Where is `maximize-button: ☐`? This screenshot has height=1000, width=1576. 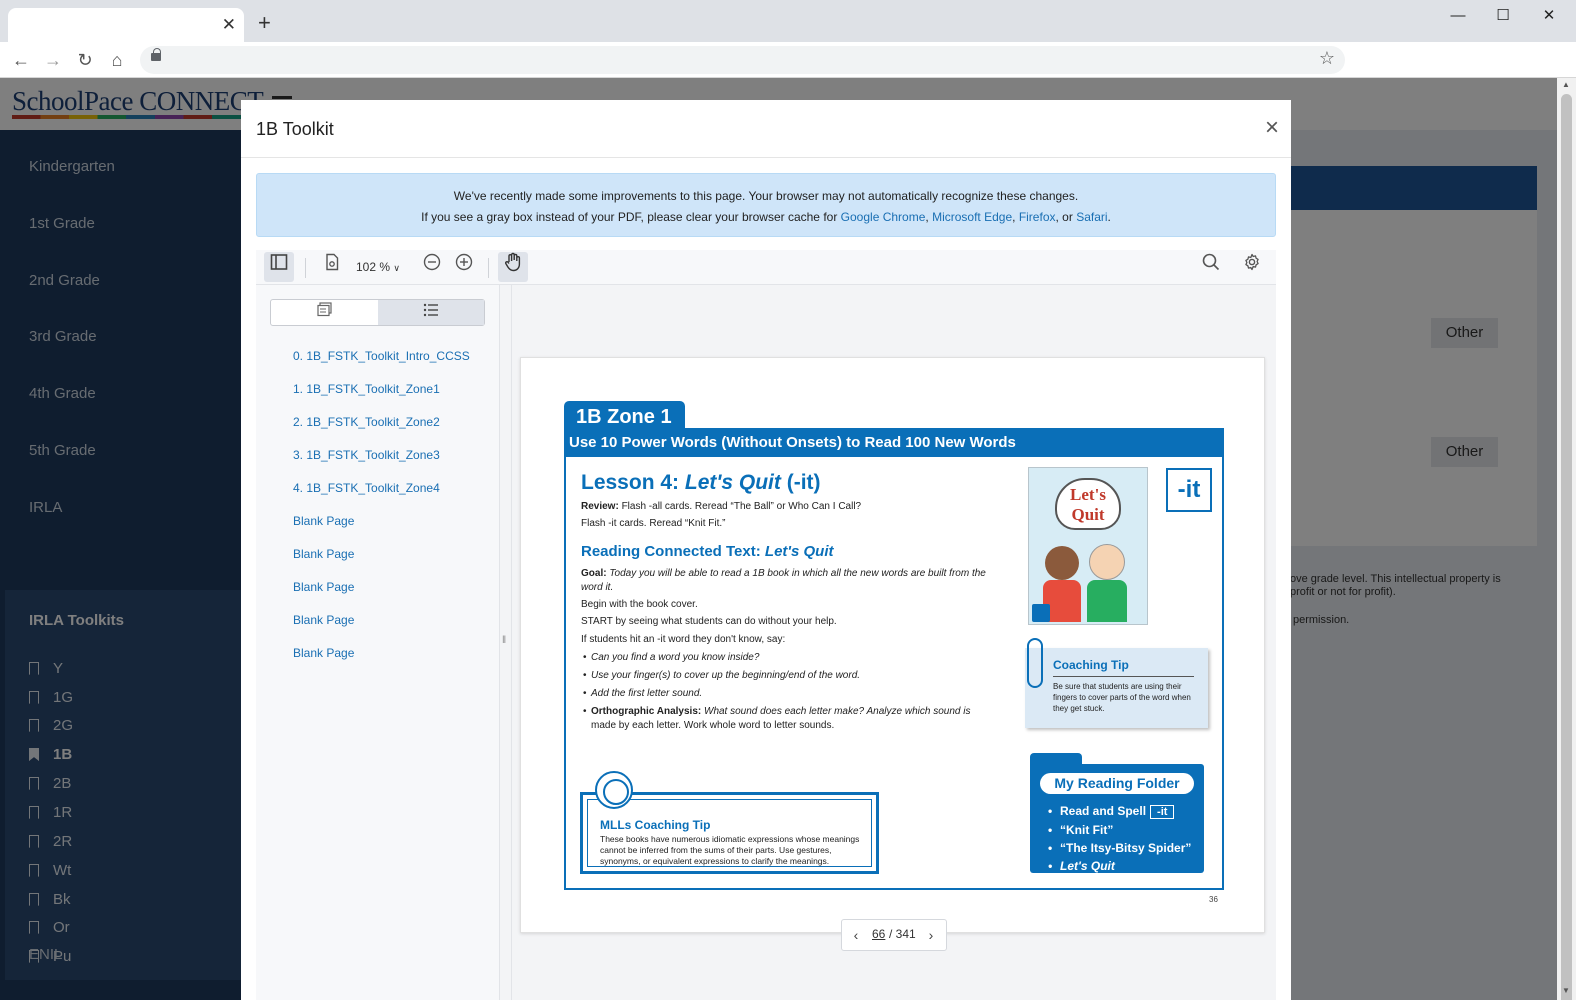
maximize-button: ☐ is located at coordinates (1503, 16).